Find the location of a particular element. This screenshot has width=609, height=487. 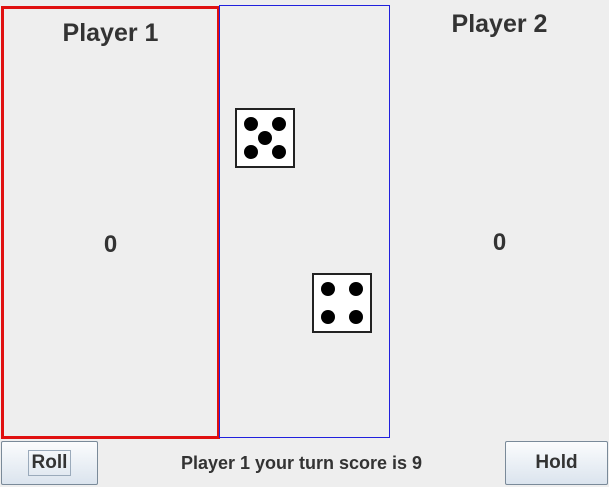

roll-button-label: Roll is located at coordinates (49, 463).